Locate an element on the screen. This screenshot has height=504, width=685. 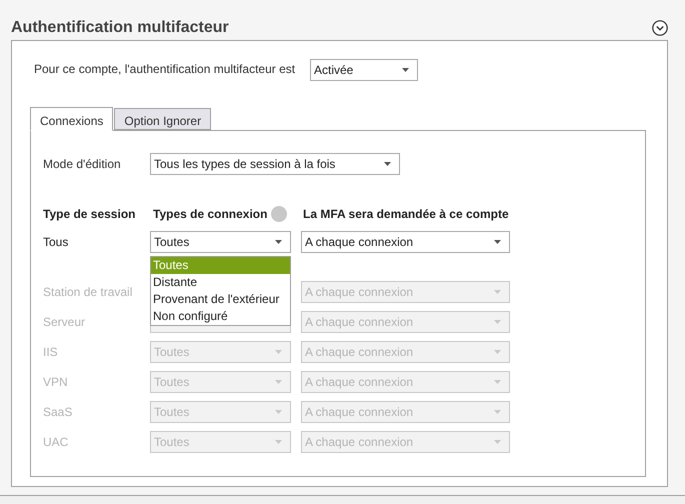
collapse-toggle-icon is located at coordinates (660, 28).